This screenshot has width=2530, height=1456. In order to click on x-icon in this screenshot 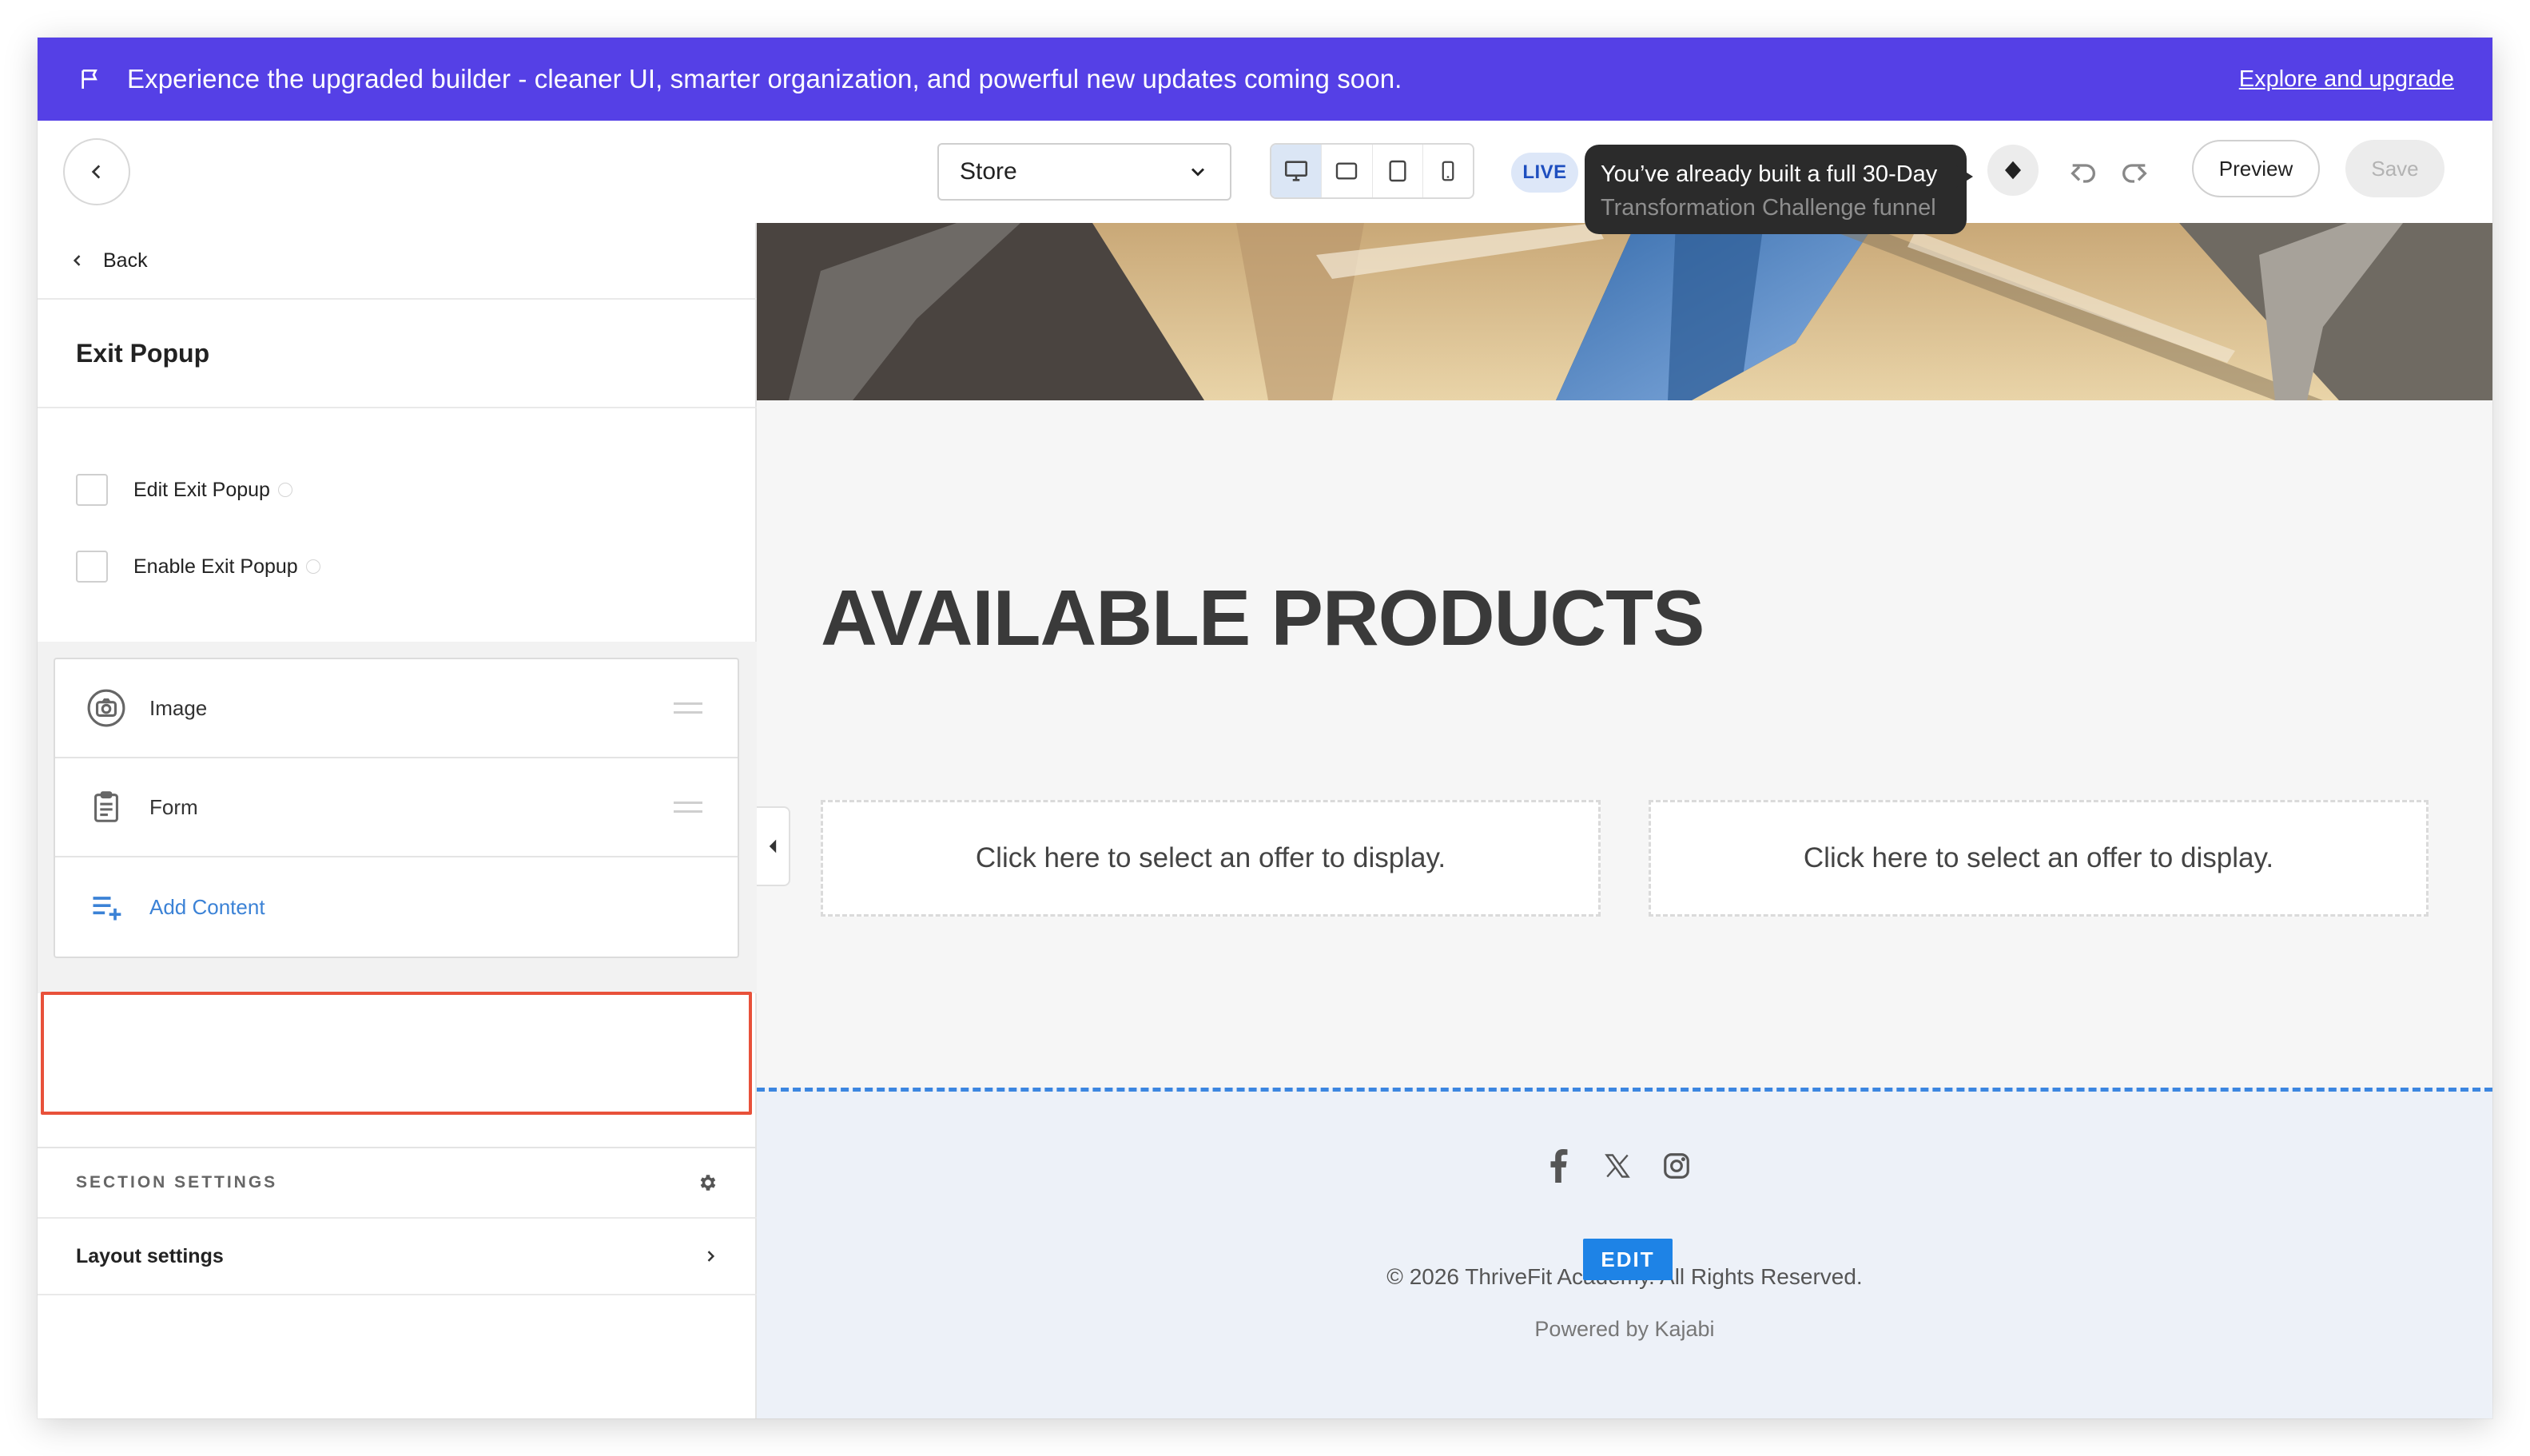, I will do `click(1617, 1166)`.